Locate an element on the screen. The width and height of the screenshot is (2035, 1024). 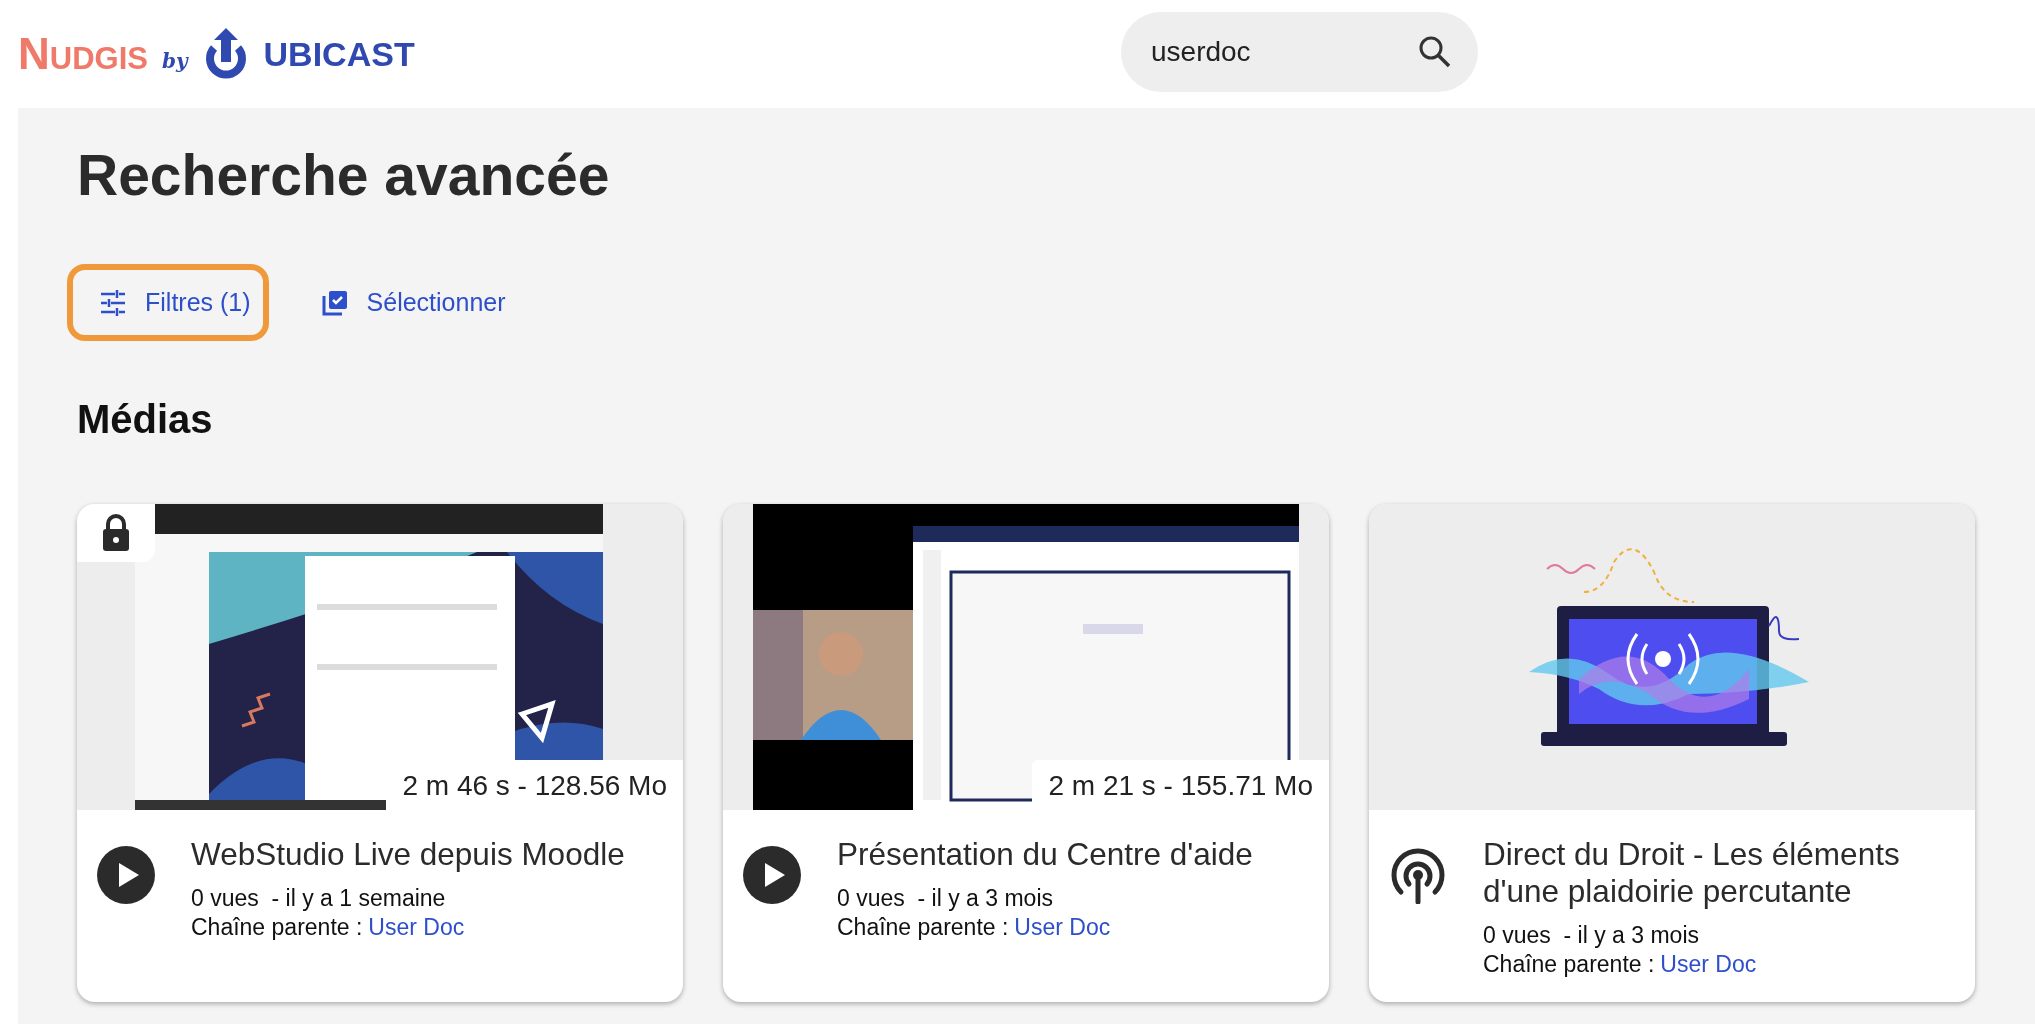
logo-by: by is located at coordinates (174, 61).